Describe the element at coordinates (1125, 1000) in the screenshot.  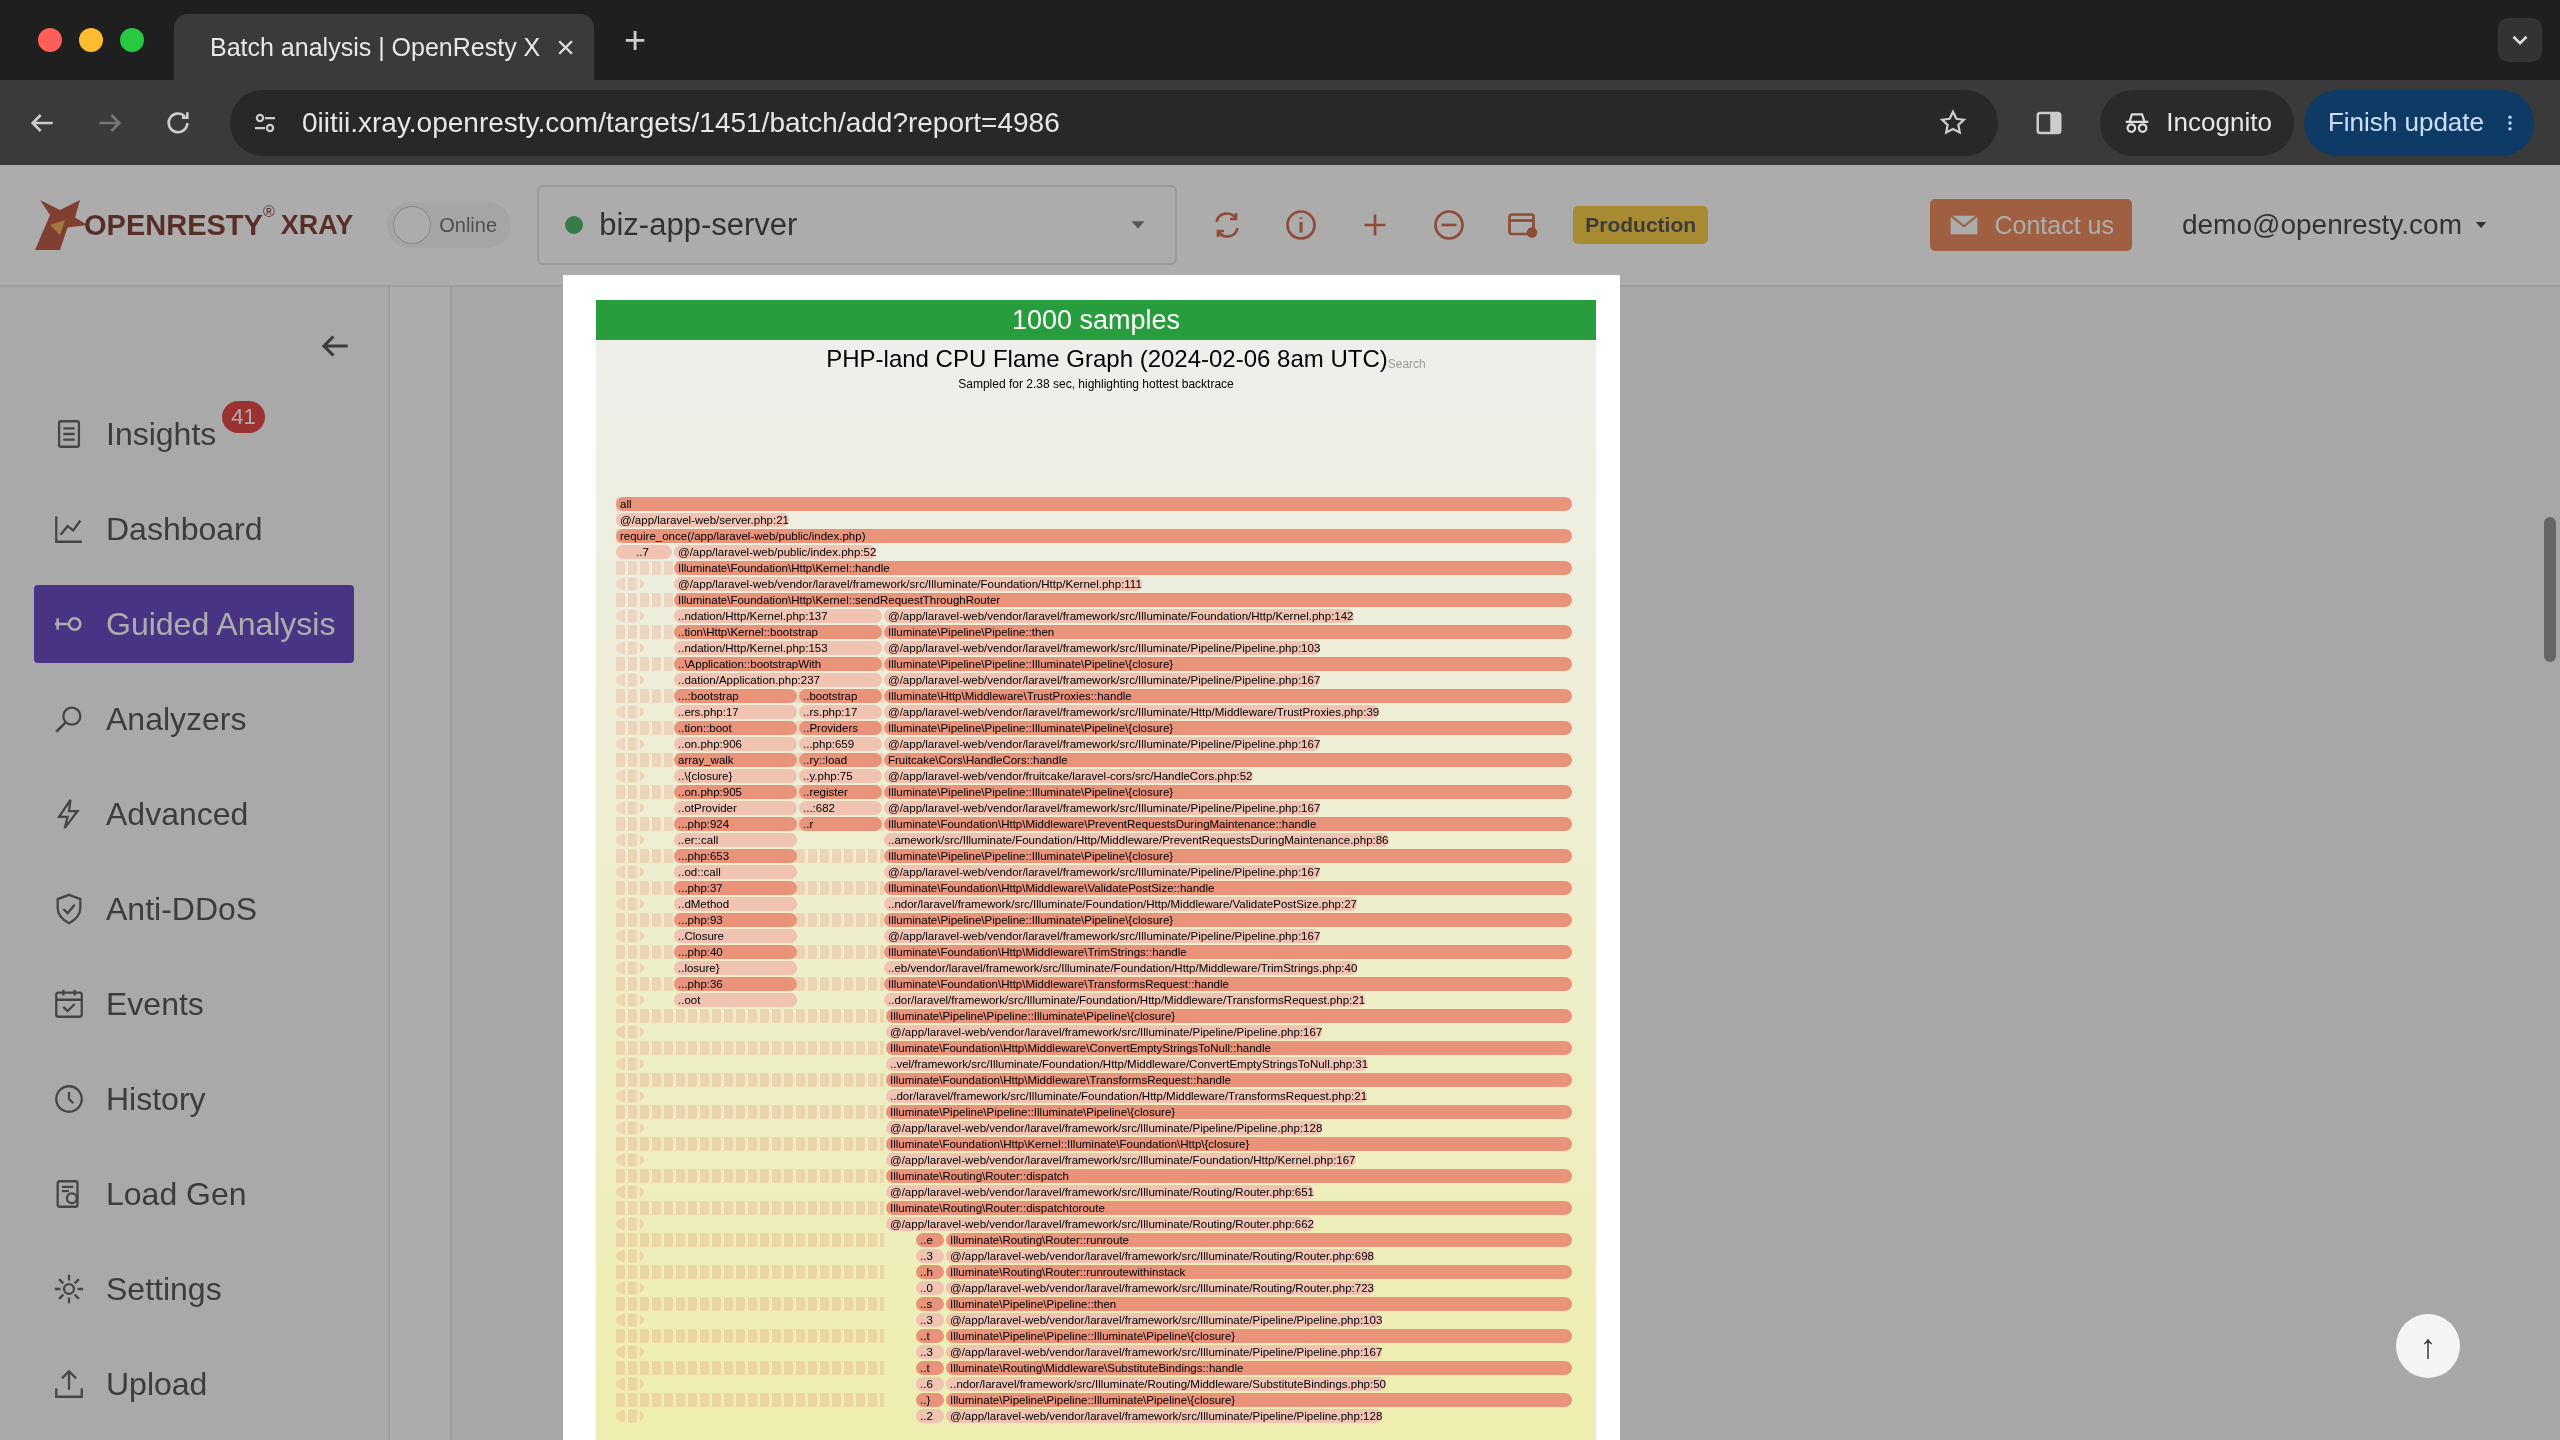
I see `flame-frame: ..dor/laravel/framework/src/Illuminate/Foundation/Http/Middleware/TransformsRequest.php:21` at that location.